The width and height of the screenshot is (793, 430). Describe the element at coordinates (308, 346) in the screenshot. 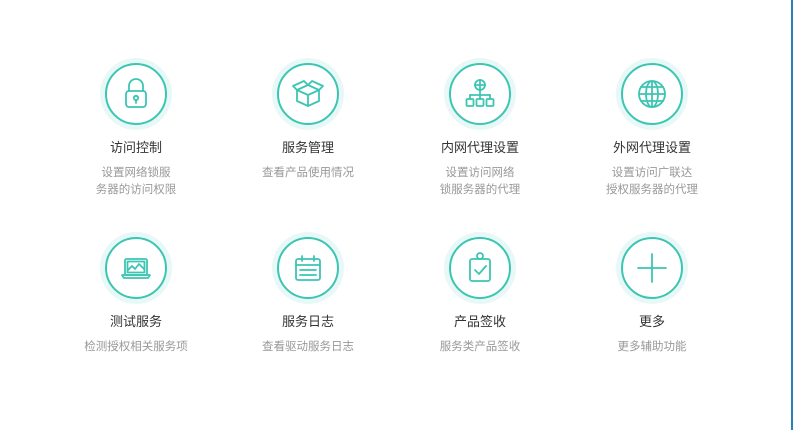

I see `tile-description: 查看驱动服务日志` at that location.